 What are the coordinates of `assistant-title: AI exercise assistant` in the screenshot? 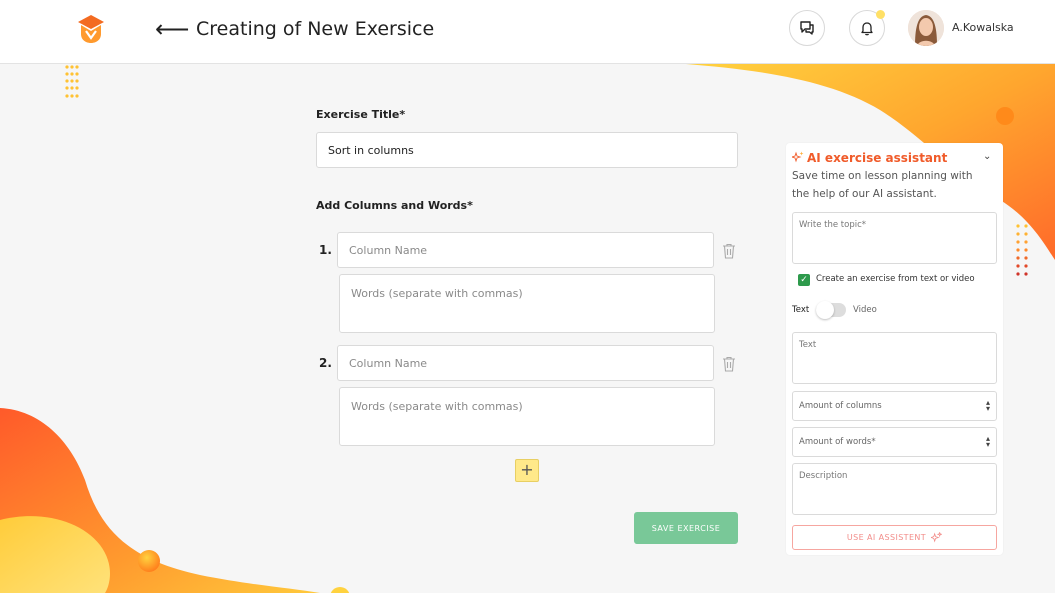 It's located at (877, 158).